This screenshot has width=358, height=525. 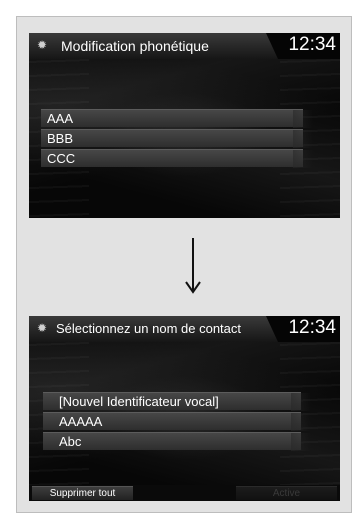 I want to click on list-item: AAA, so click(x=177, y=118).